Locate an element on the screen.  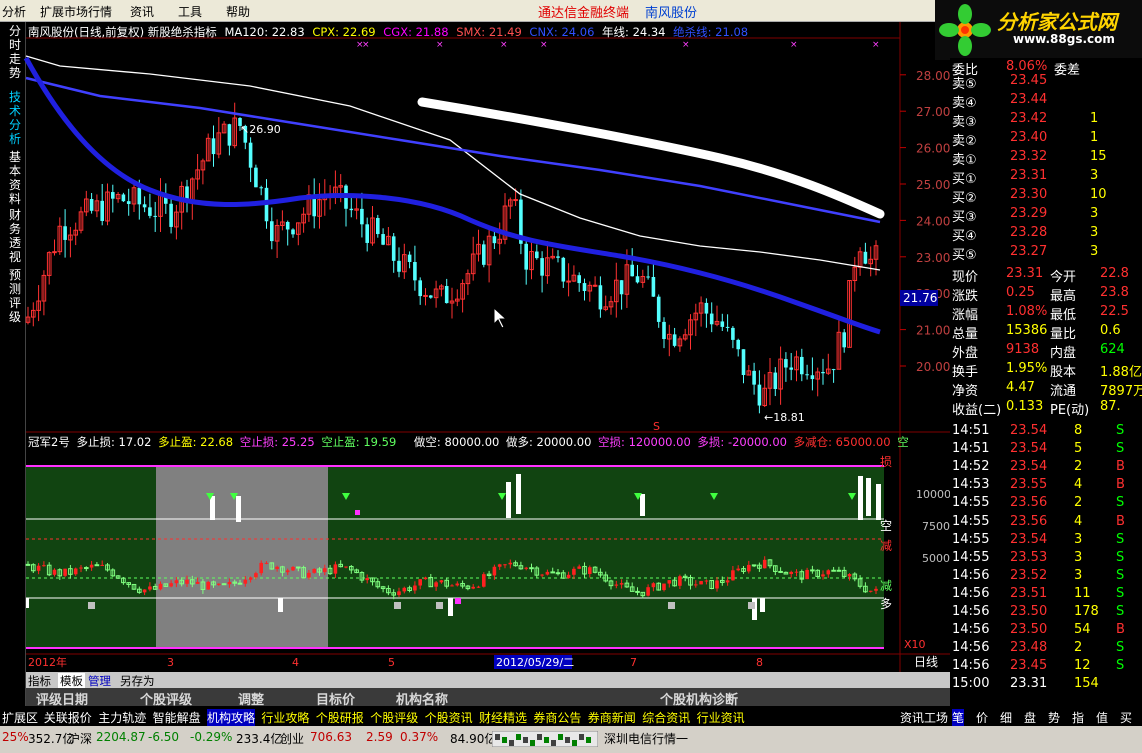
main-header-5: CNX: 24.06 is located at coordinates (562, 32).